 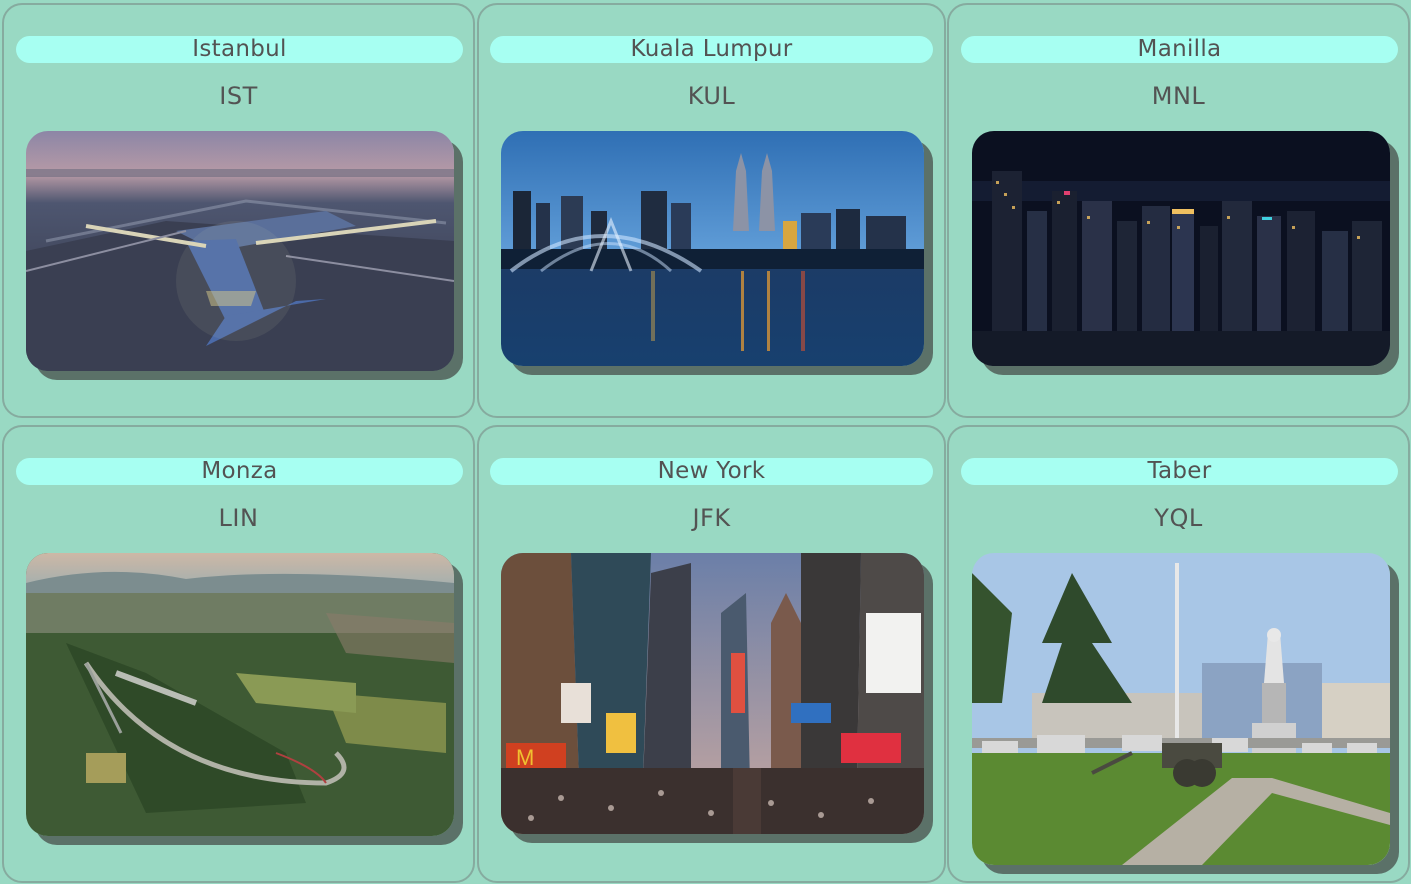 I want to click on city-name: Taber, so click(x=1179, y=471).